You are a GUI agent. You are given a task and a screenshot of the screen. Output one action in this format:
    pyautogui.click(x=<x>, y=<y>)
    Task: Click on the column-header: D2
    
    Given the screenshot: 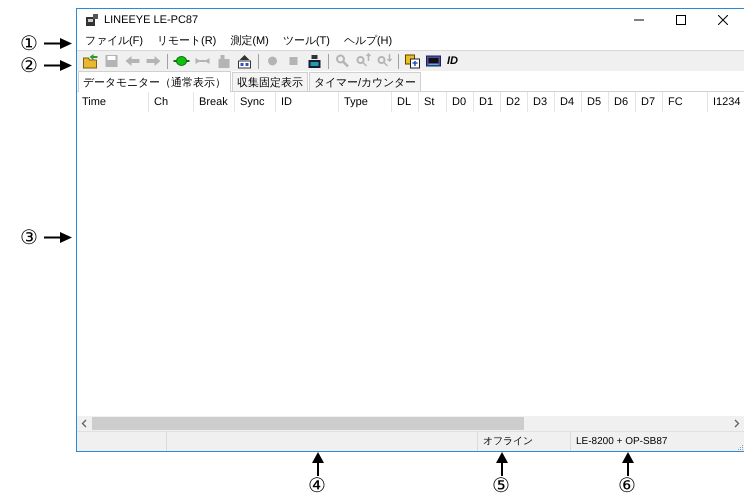 What is the action you would take?
    pyautogui.click(x=514, y=102)
    